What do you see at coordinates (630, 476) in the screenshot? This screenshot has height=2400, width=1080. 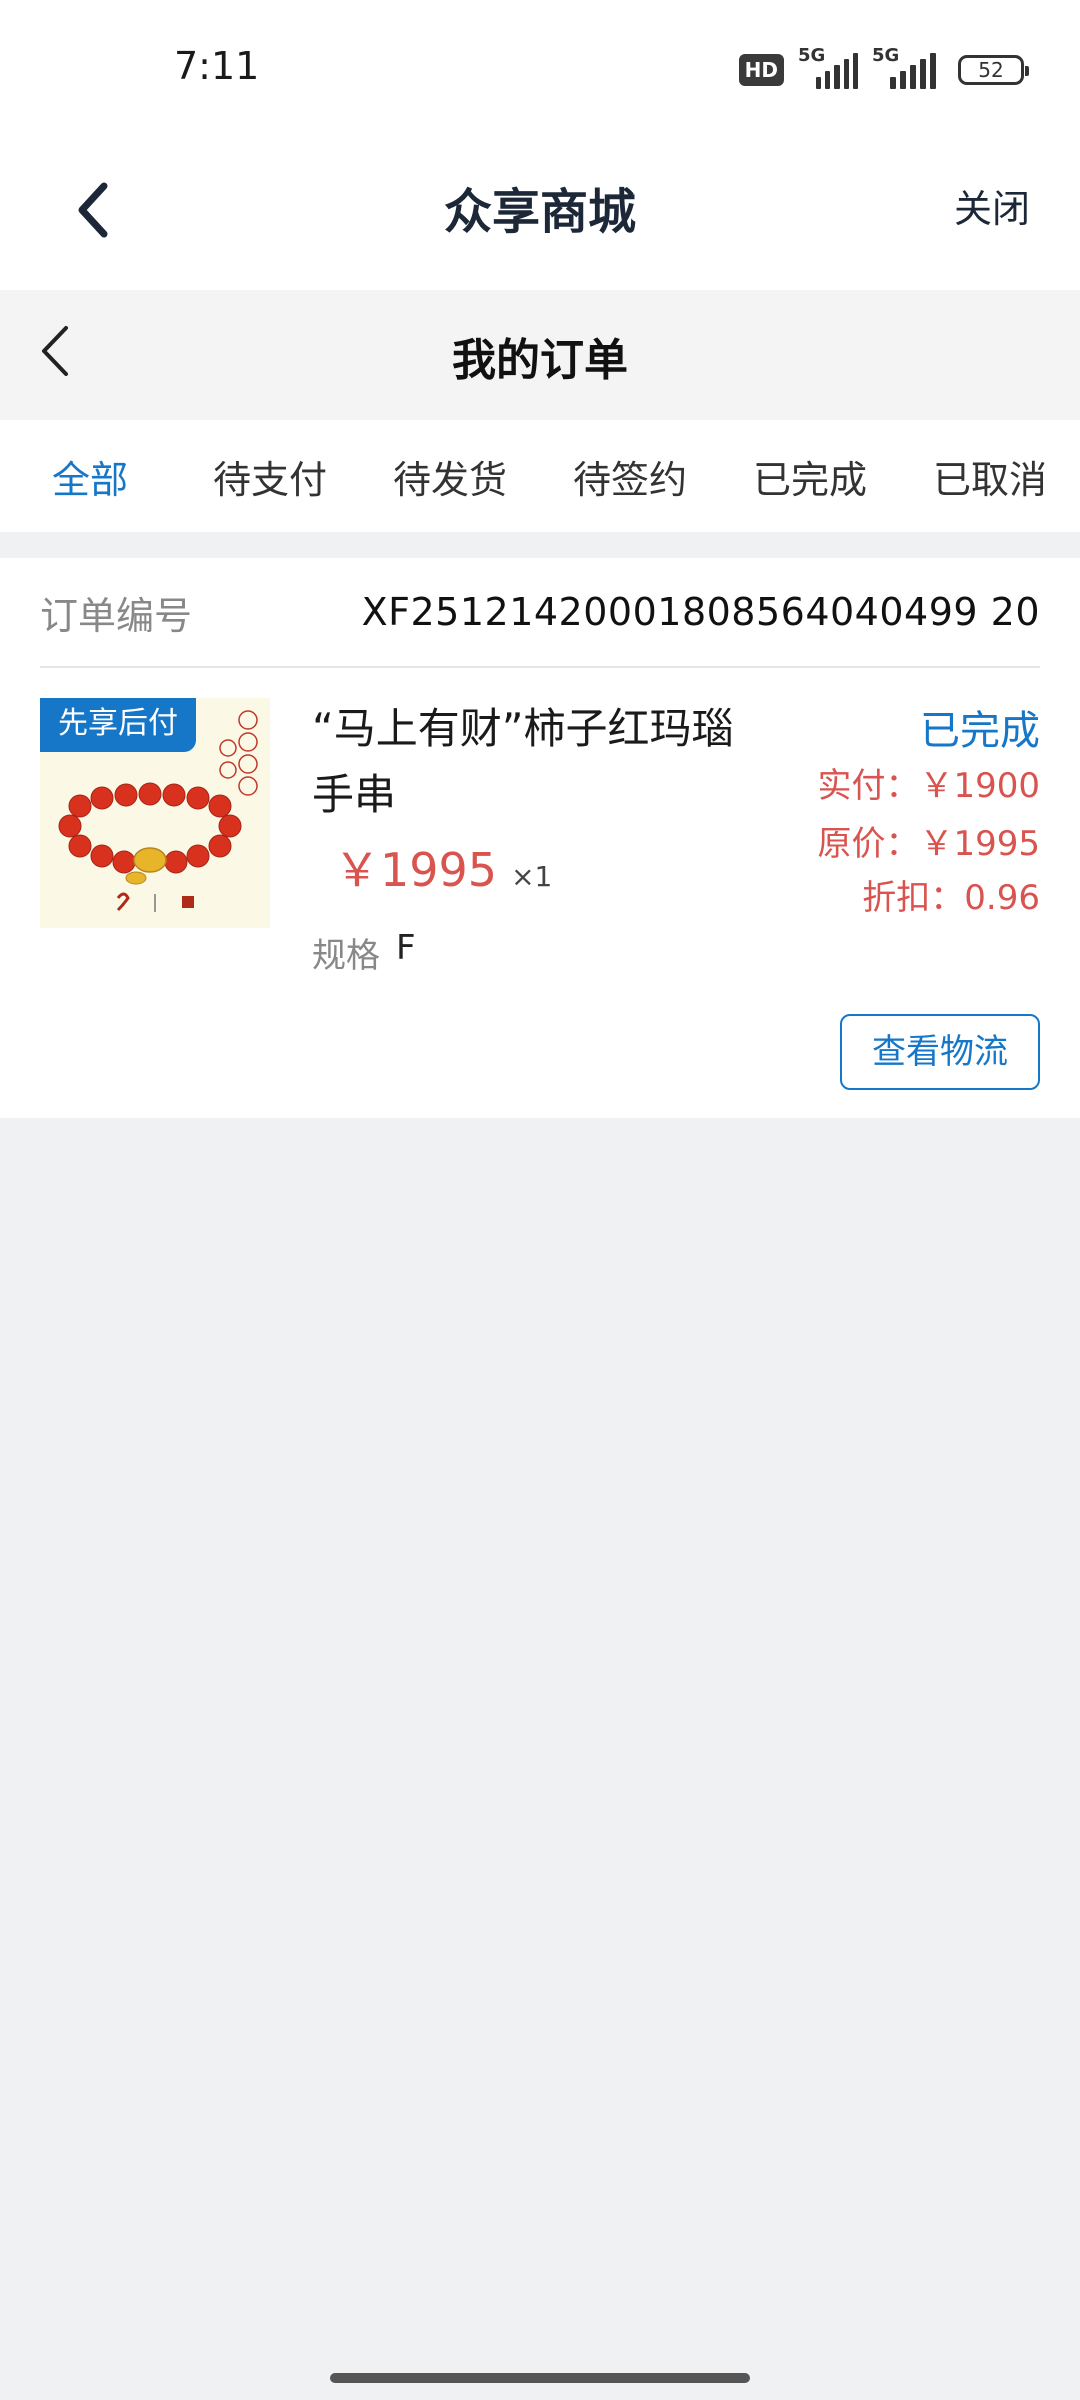 I see `tab-pending-signing: 待签约` at bounding box center [630, 476].